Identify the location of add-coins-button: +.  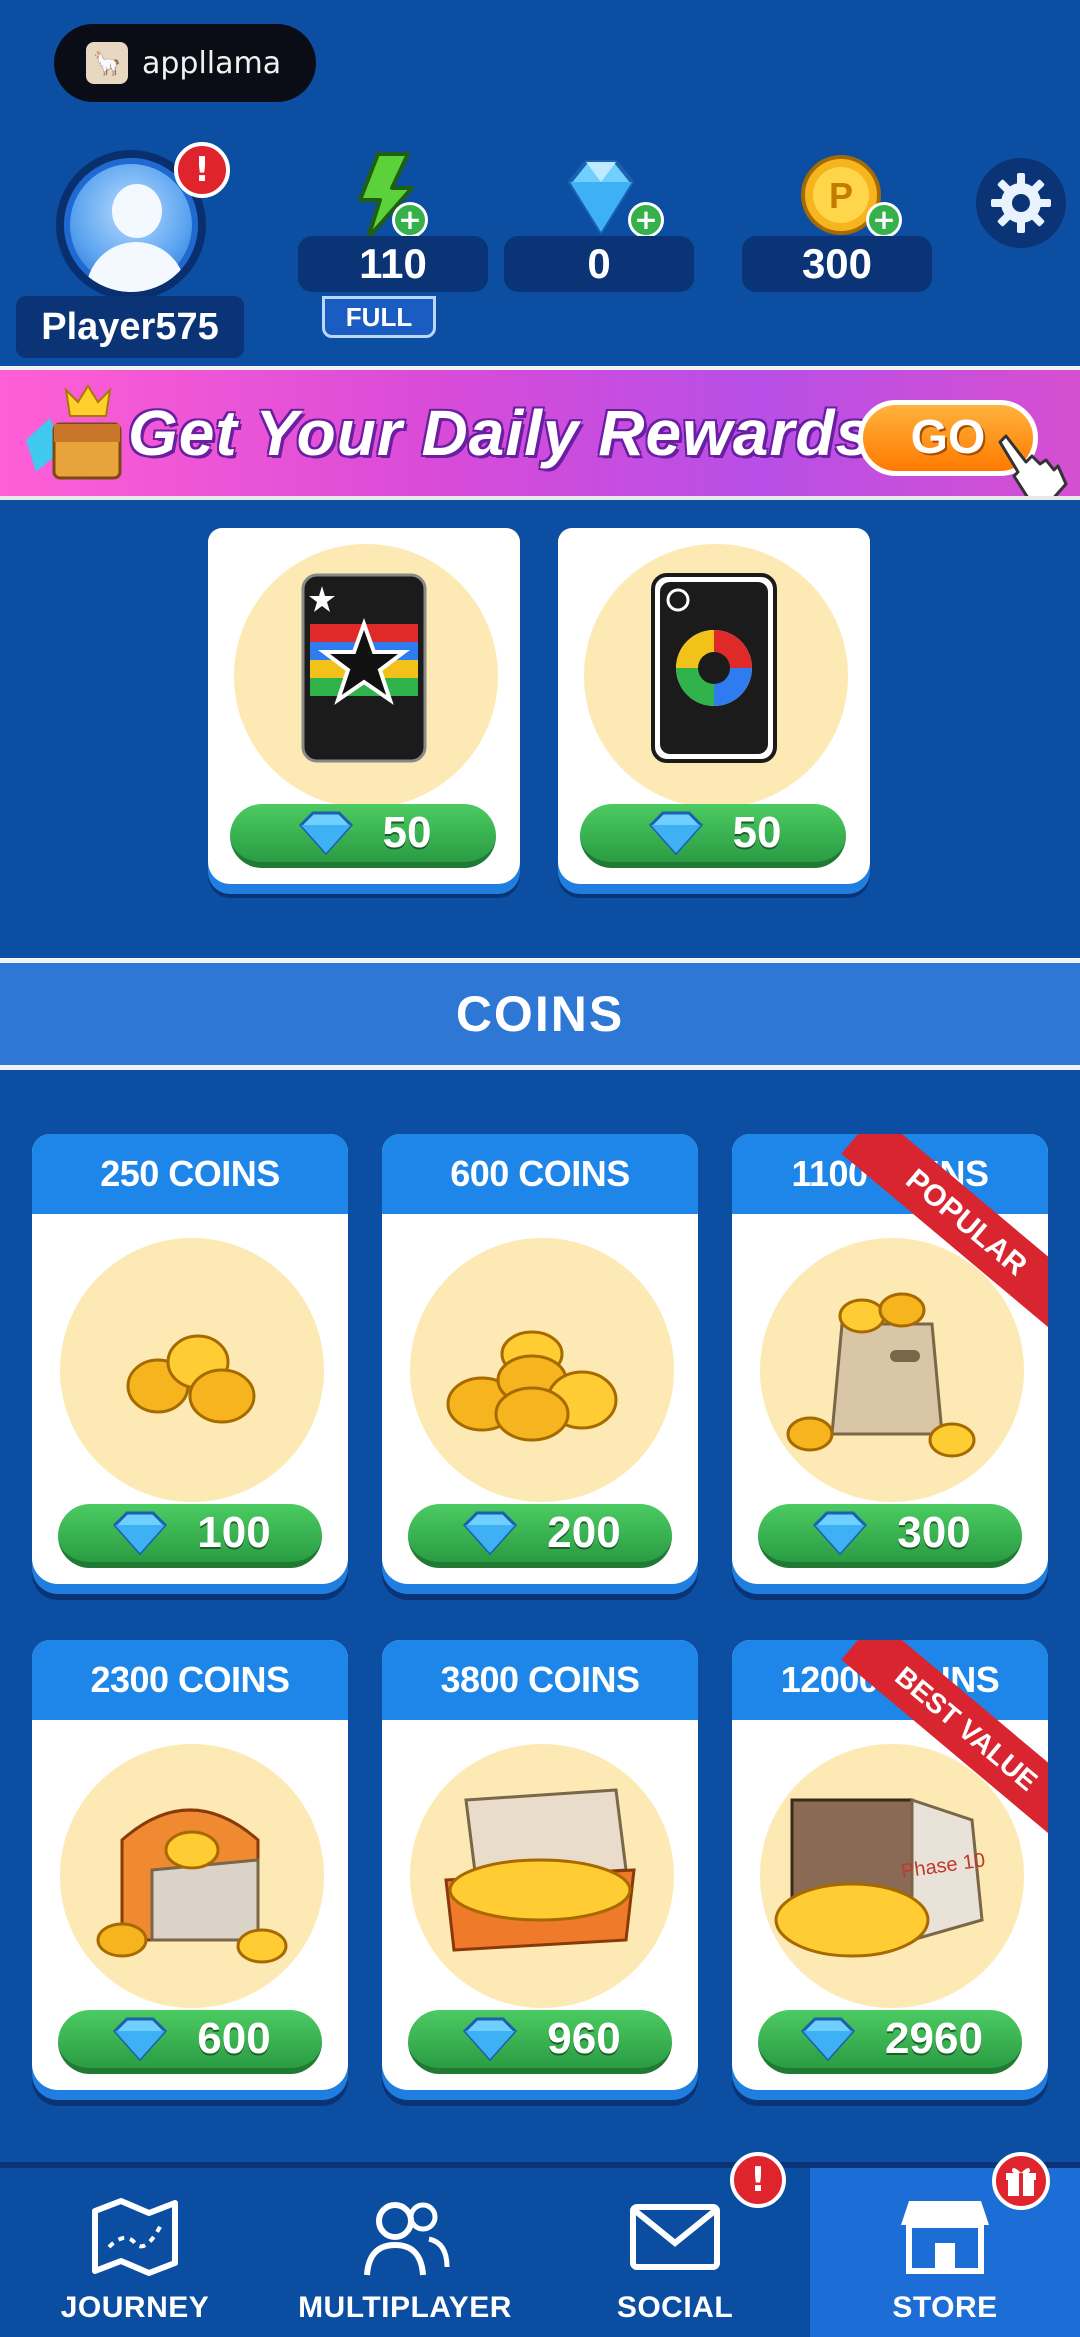
(884, 220).